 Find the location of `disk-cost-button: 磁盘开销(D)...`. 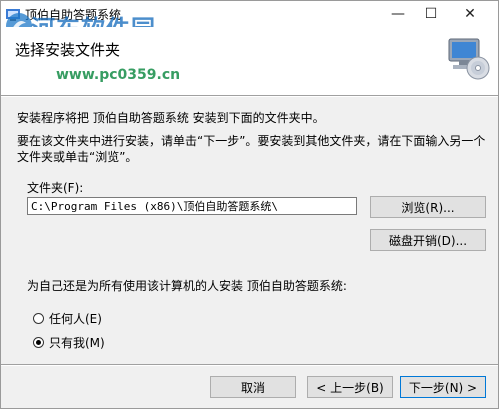

disk-cost-button: 磁盘开销(D)... is located at coordinates (428, 240).